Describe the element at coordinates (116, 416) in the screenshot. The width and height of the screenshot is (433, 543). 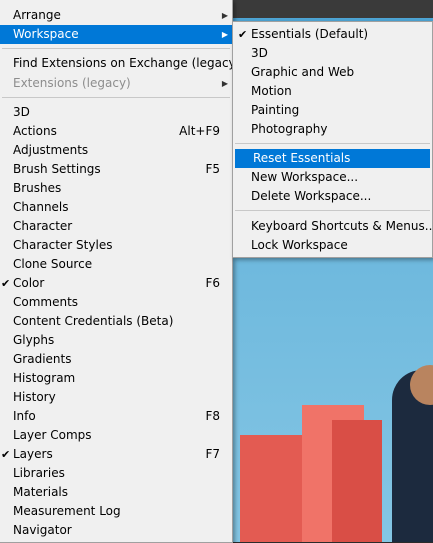
I see `menu-item-info: Info F8` at that location.